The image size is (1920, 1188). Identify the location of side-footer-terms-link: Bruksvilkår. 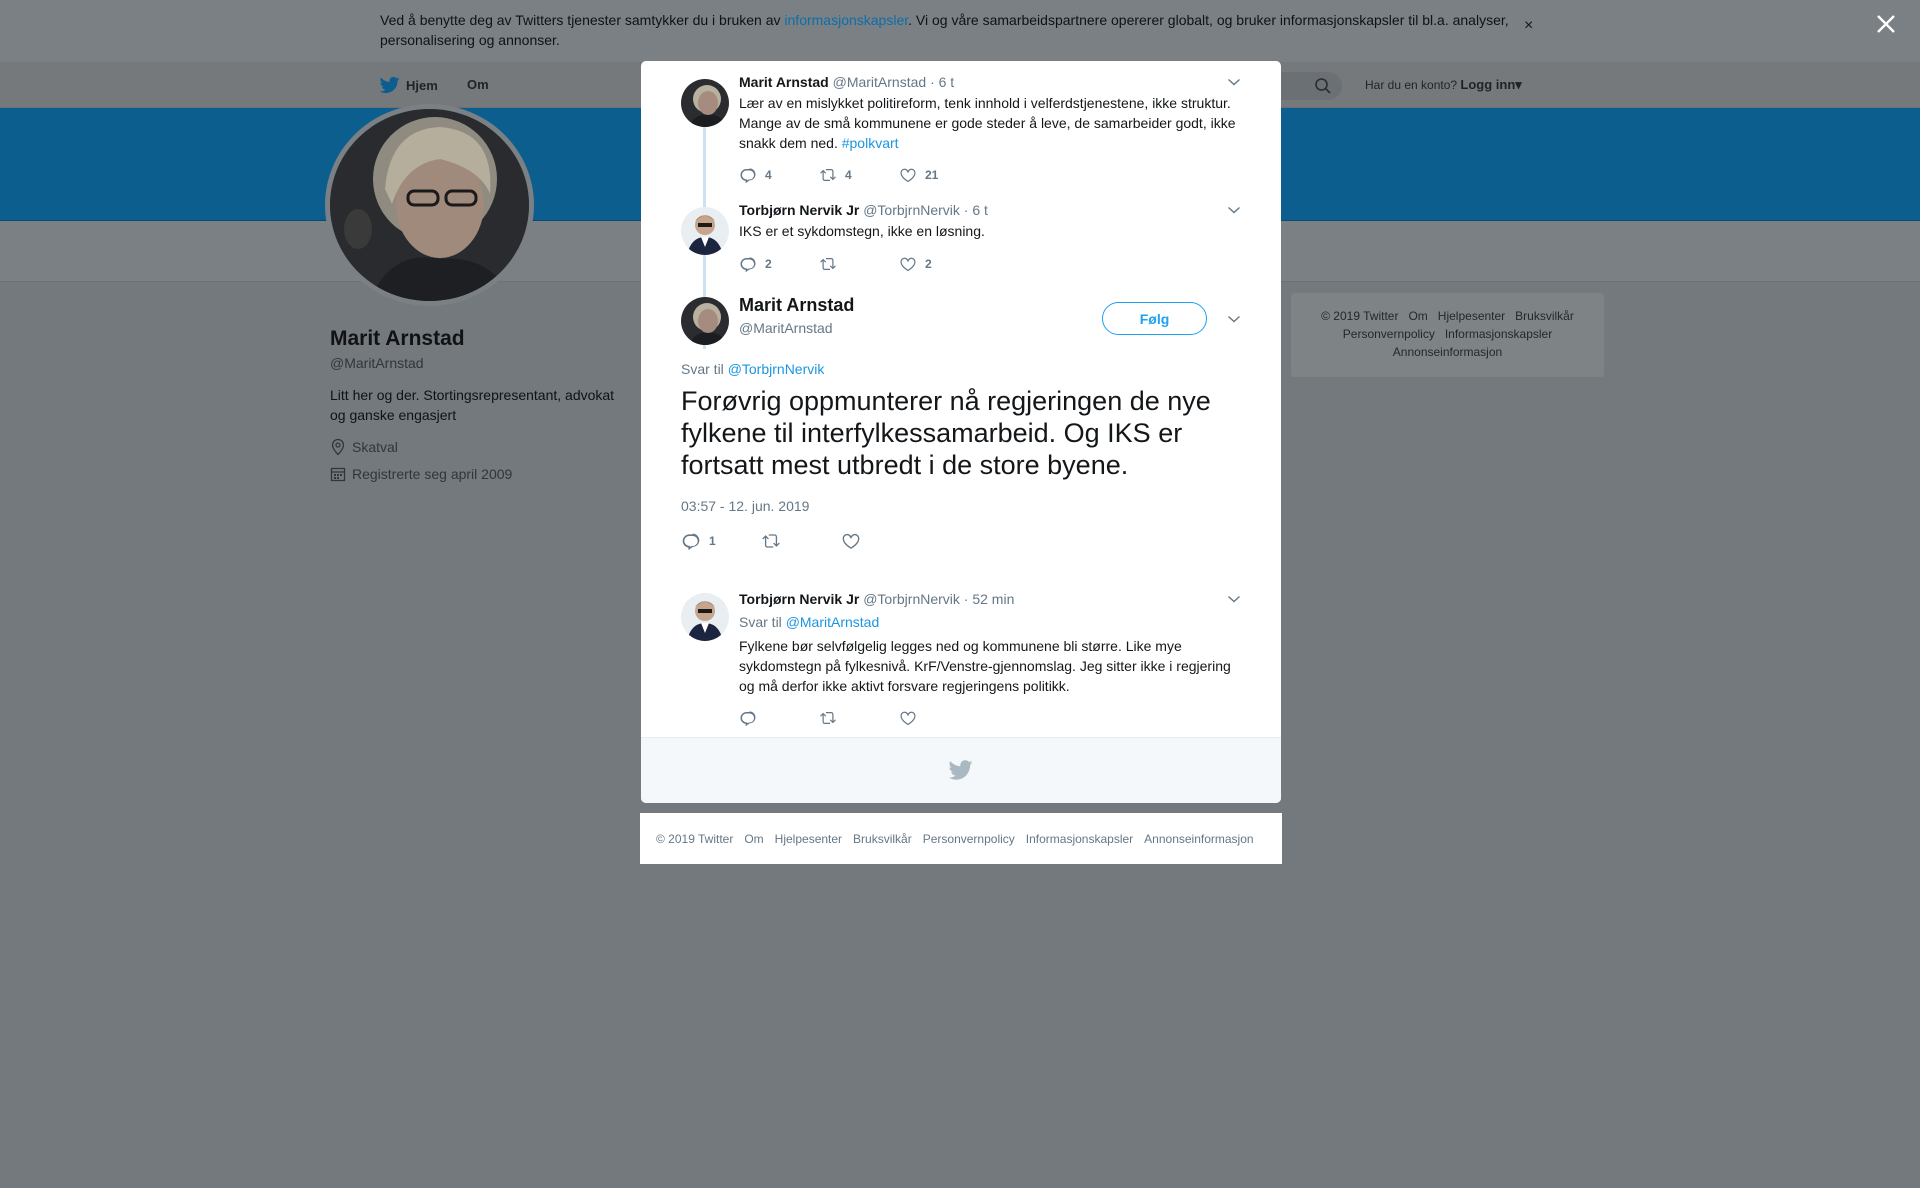
(1544, 316).